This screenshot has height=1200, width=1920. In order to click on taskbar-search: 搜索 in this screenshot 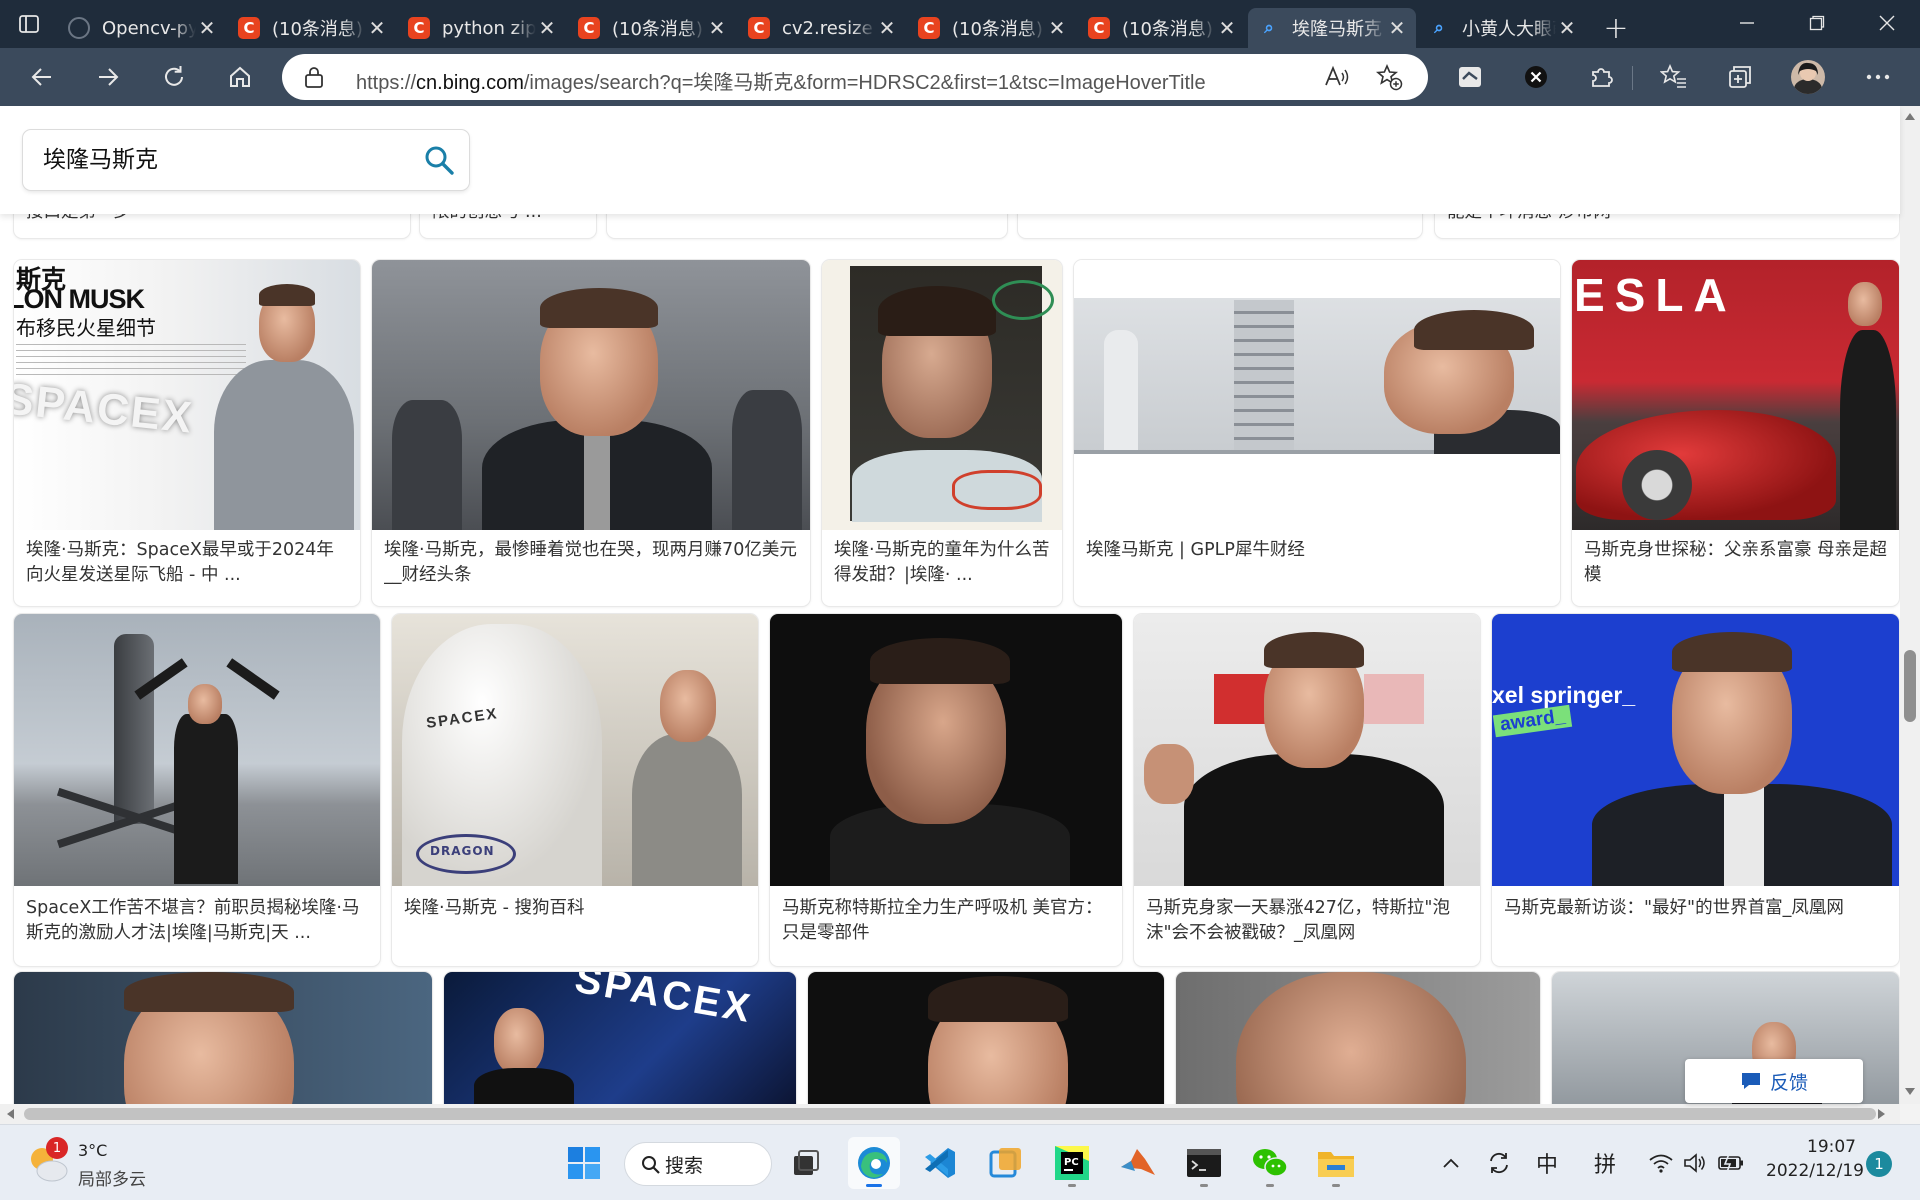, I will do `click(698, 1164)`.